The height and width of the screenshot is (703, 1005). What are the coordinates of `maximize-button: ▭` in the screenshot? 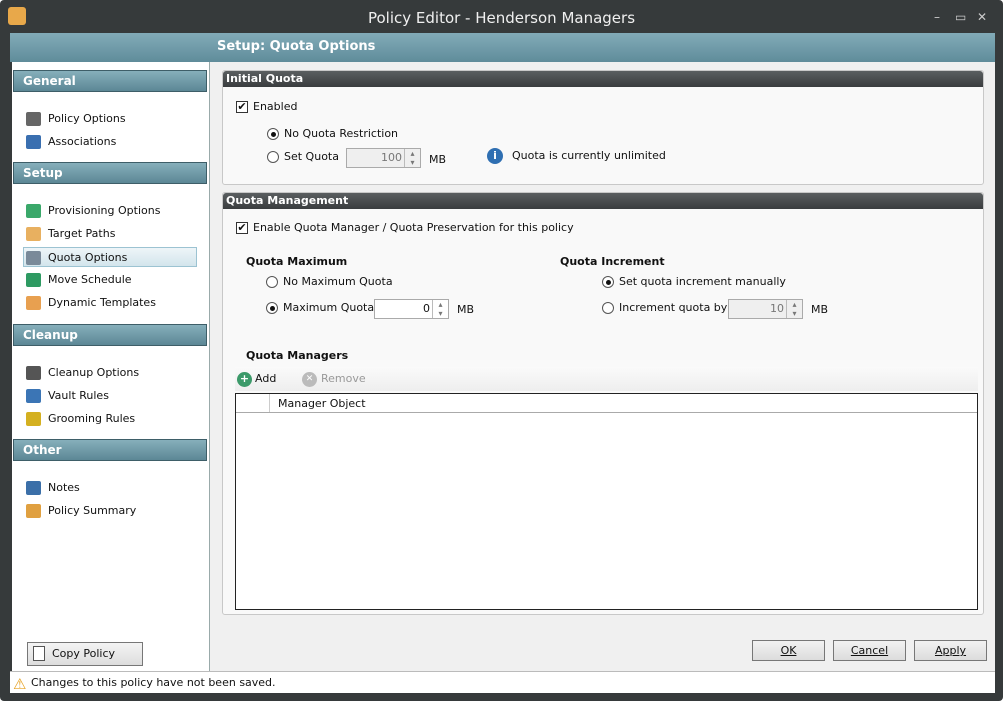 It's located at (960, 17).